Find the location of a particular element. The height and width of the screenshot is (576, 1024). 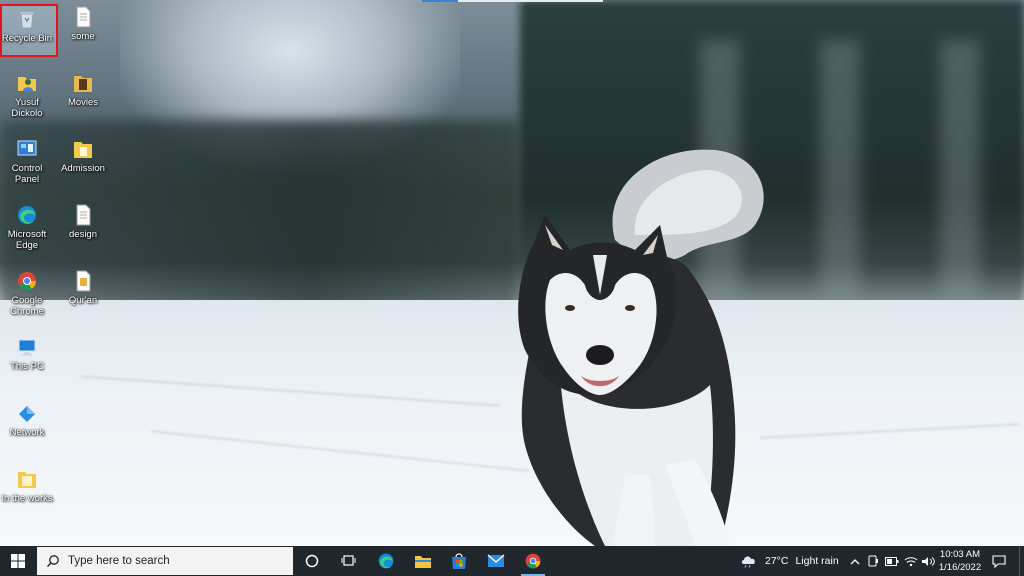

desktop-icon-label: This PC is located at coordinates (27, 366).